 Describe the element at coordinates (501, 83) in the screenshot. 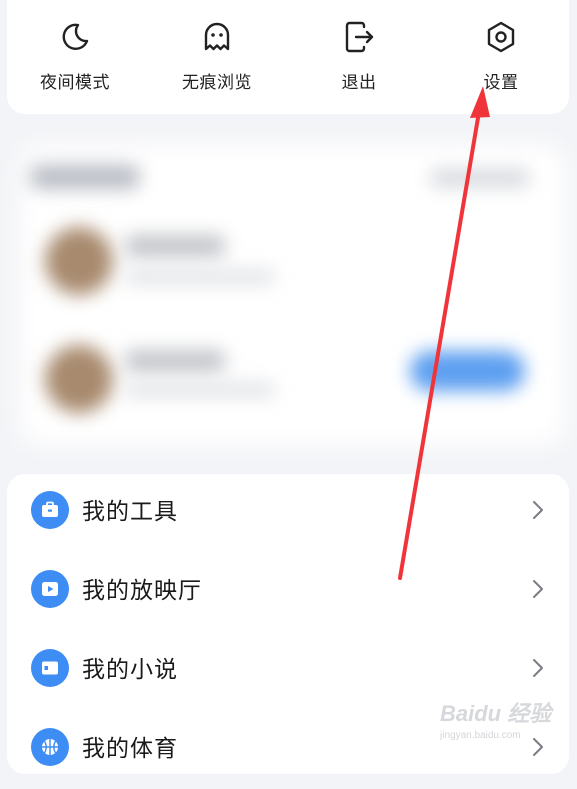

I see `settings-label: 设置` at that location.